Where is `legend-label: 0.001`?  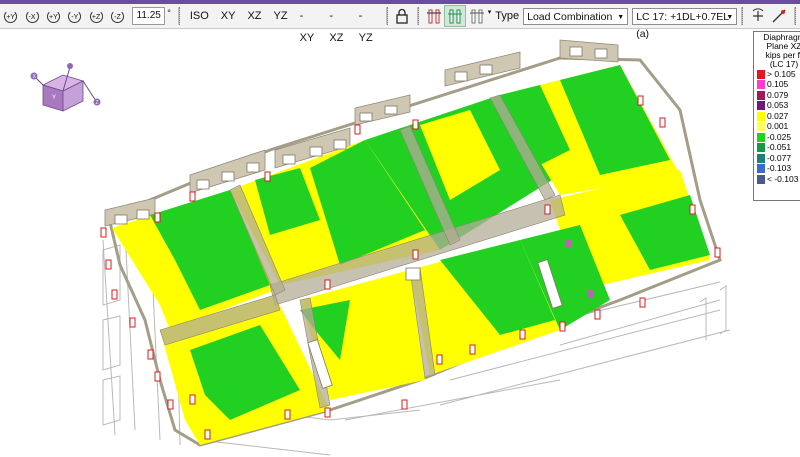 legend-label: 0.001 is located at coordinates (778, 126).